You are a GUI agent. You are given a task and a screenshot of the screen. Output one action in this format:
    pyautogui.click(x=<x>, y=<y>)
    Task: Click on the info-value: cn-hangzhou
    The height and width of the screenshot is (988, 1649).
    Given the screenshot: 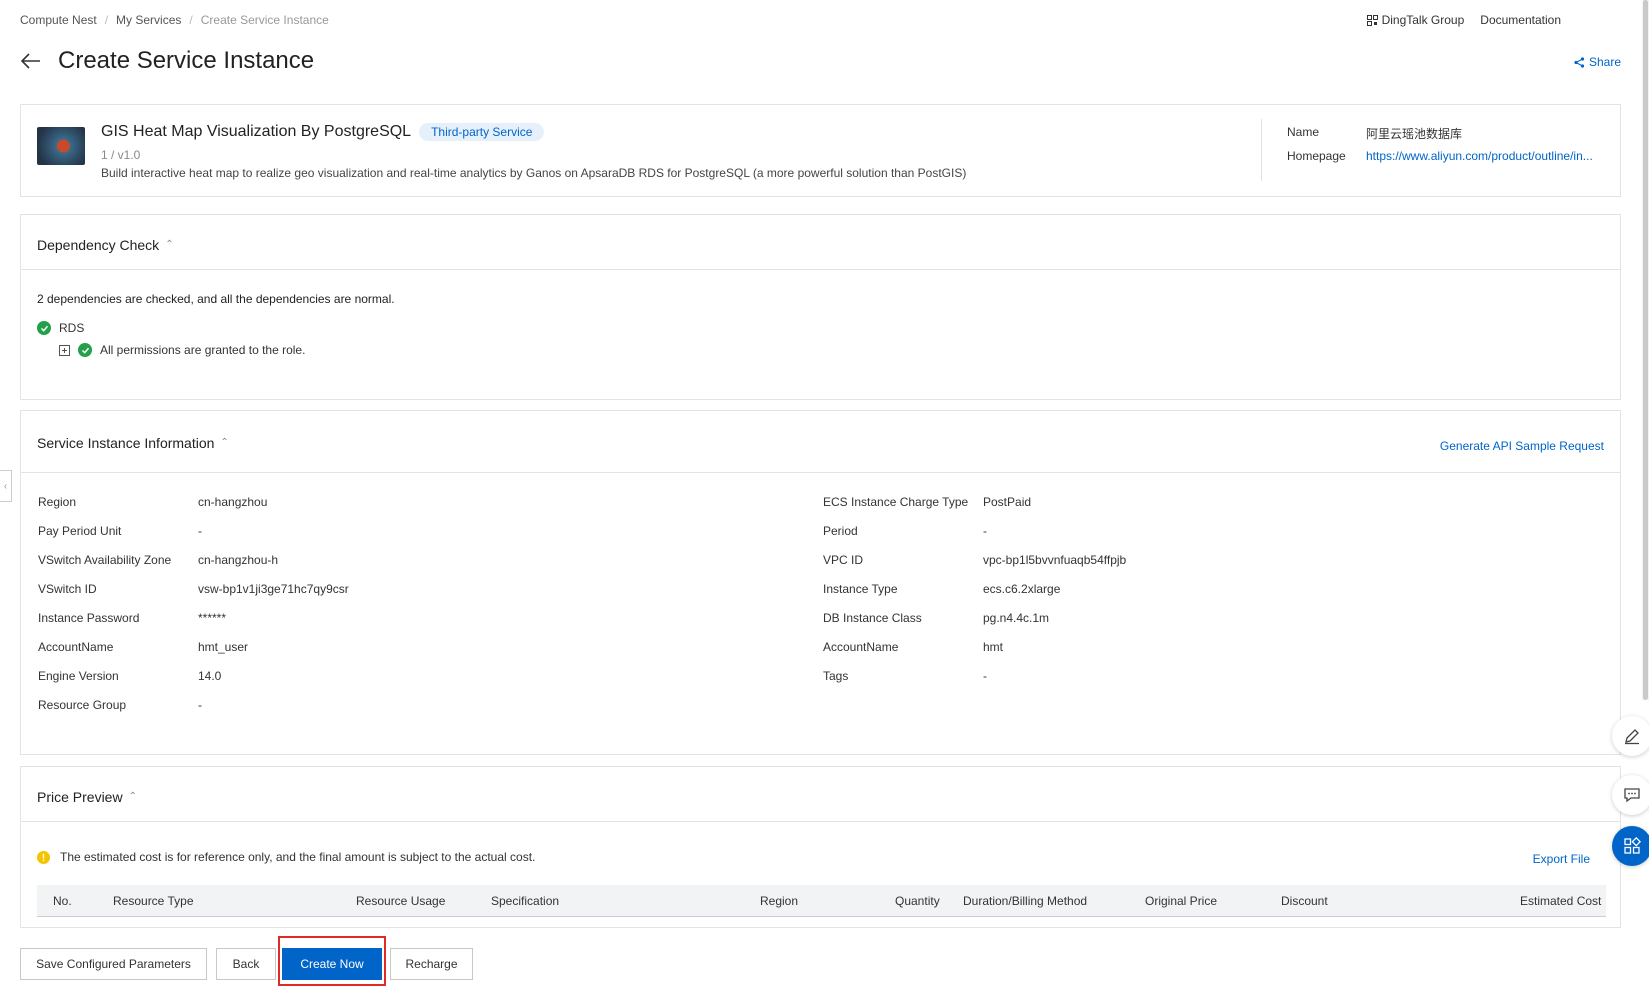 What is the action you would take?
    pyautogui.click(x=233, y=502)
    